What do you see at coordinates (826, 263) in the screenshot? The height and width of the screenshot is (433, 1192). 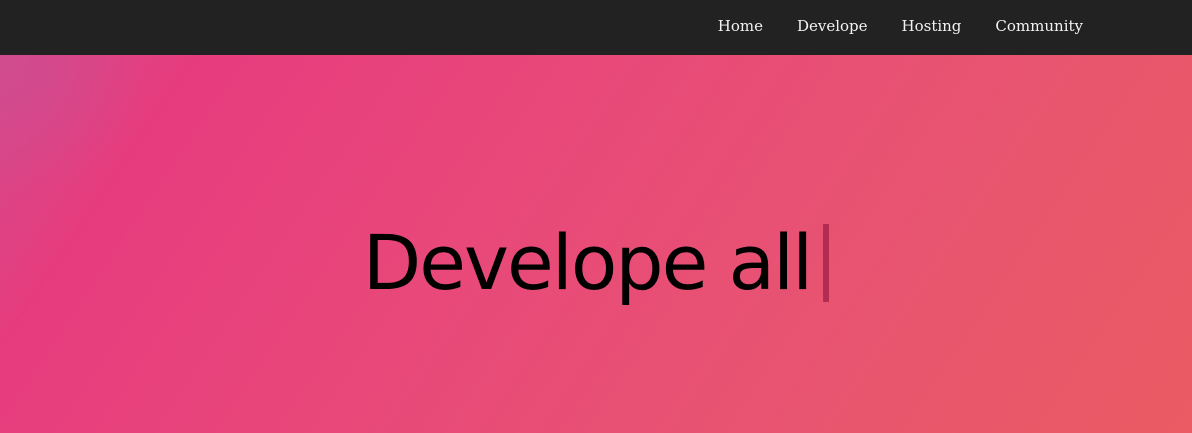 I see `typing-caret` at bounding box center [826, 263].